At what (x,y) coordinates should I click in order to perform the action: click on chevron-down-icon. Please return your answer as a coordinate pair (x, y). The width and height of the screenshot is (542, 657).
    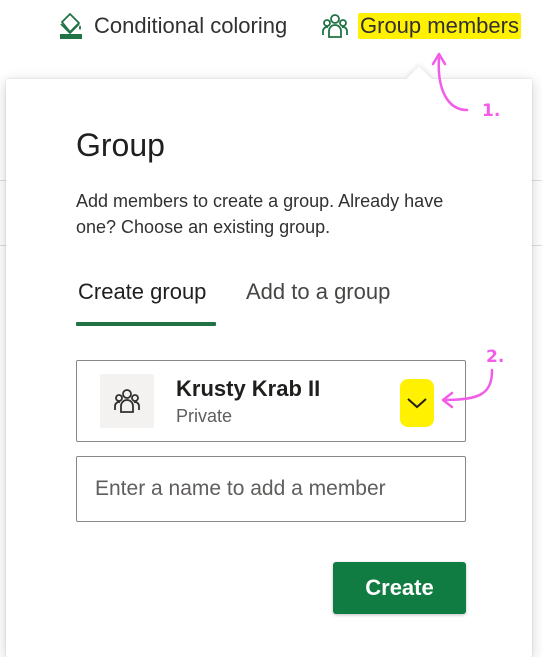
    Looking at the image, I should click on (417, 403).